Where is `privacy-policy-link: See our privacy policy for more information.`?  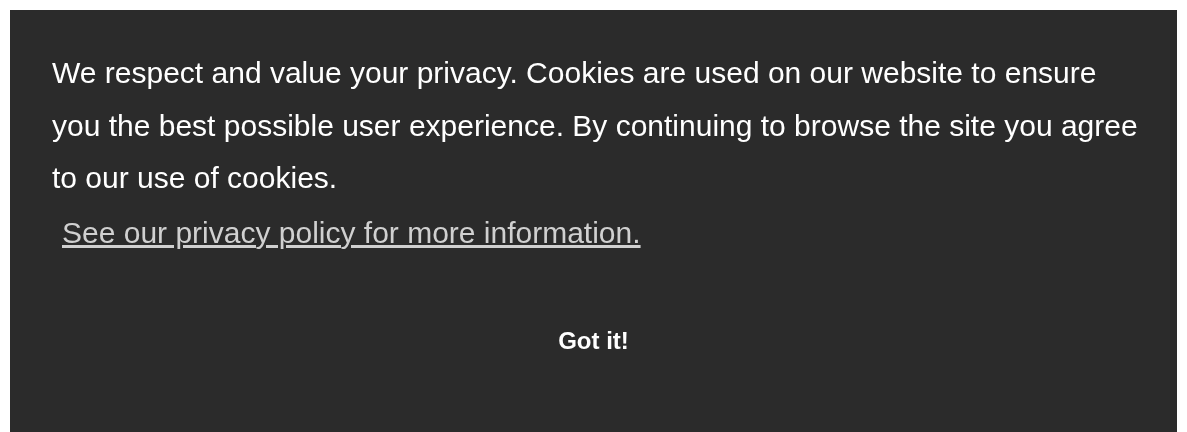 privacy-policy-link: See our privacy policy for more information. is located at coordinates (351, 232).